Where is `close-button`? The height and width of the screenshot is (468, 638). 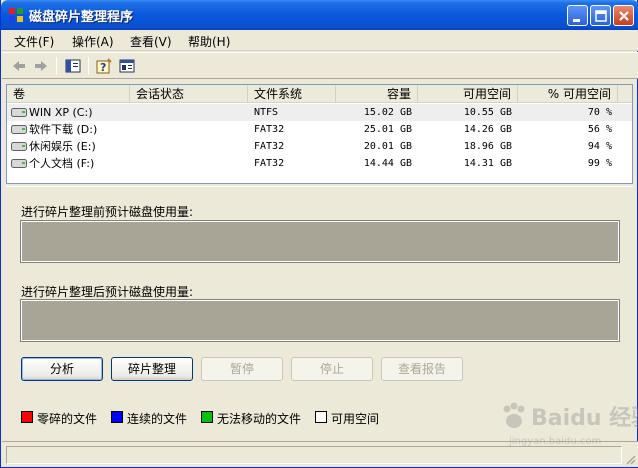 close-button is located at coordinates (623, 15).